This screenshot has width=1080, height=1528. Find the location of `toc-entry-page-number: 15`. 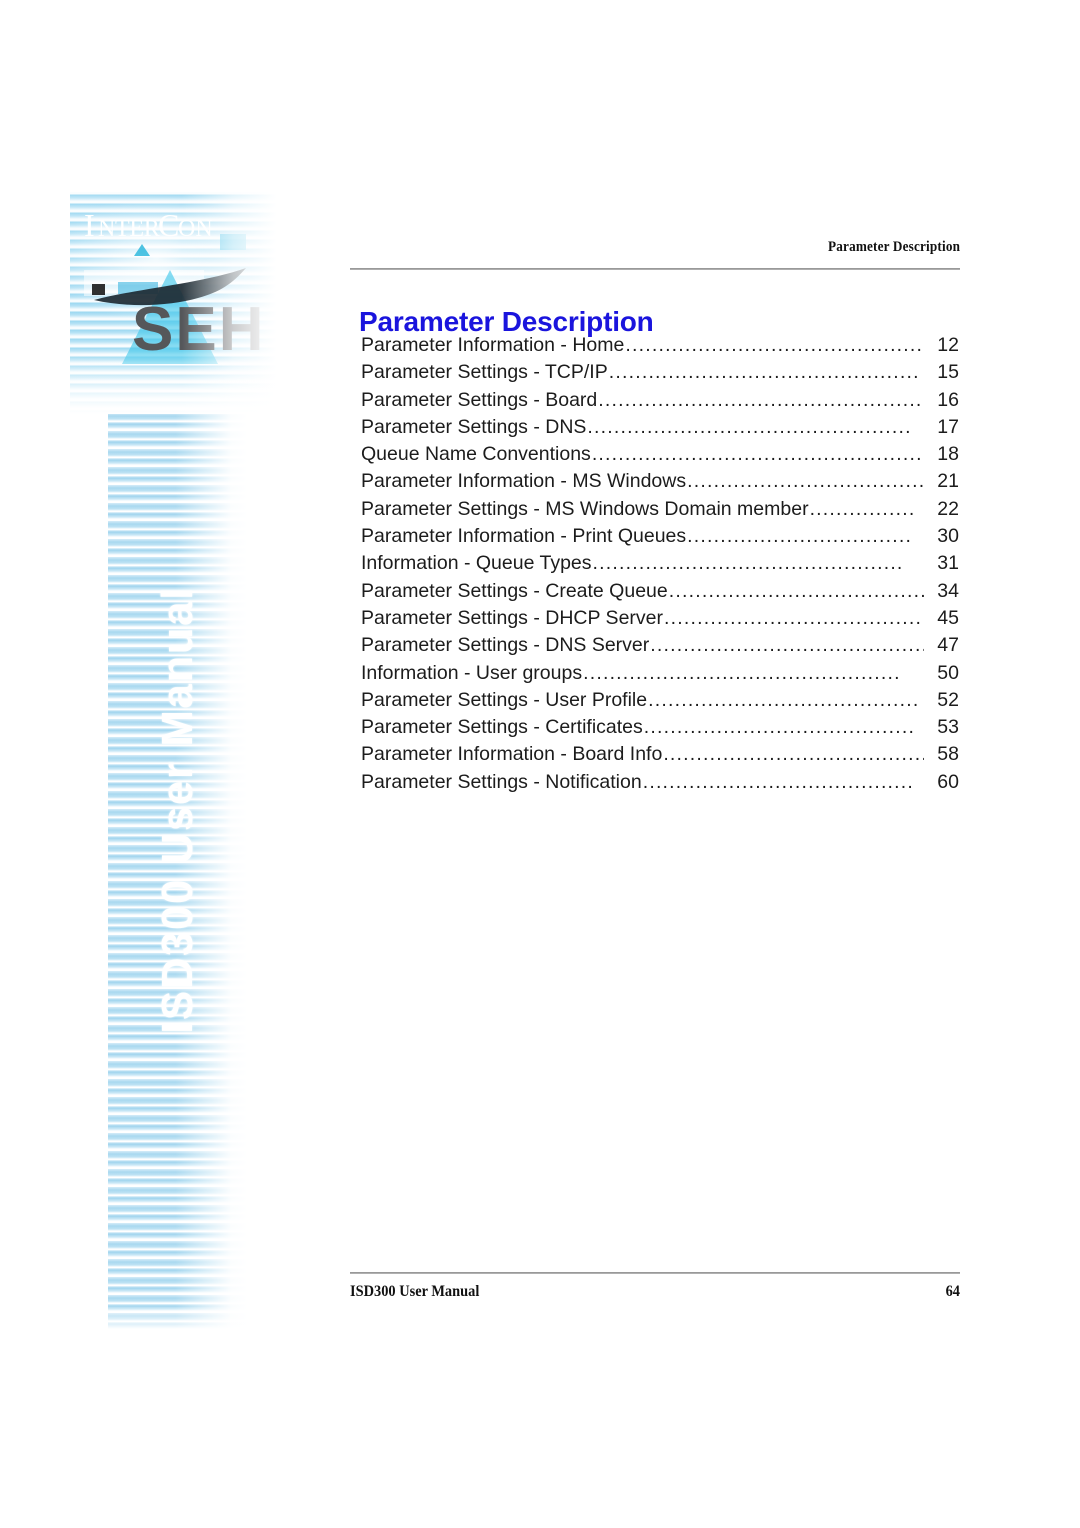

toc-entry-page-number: 15 is located at coordinates (948, 372).